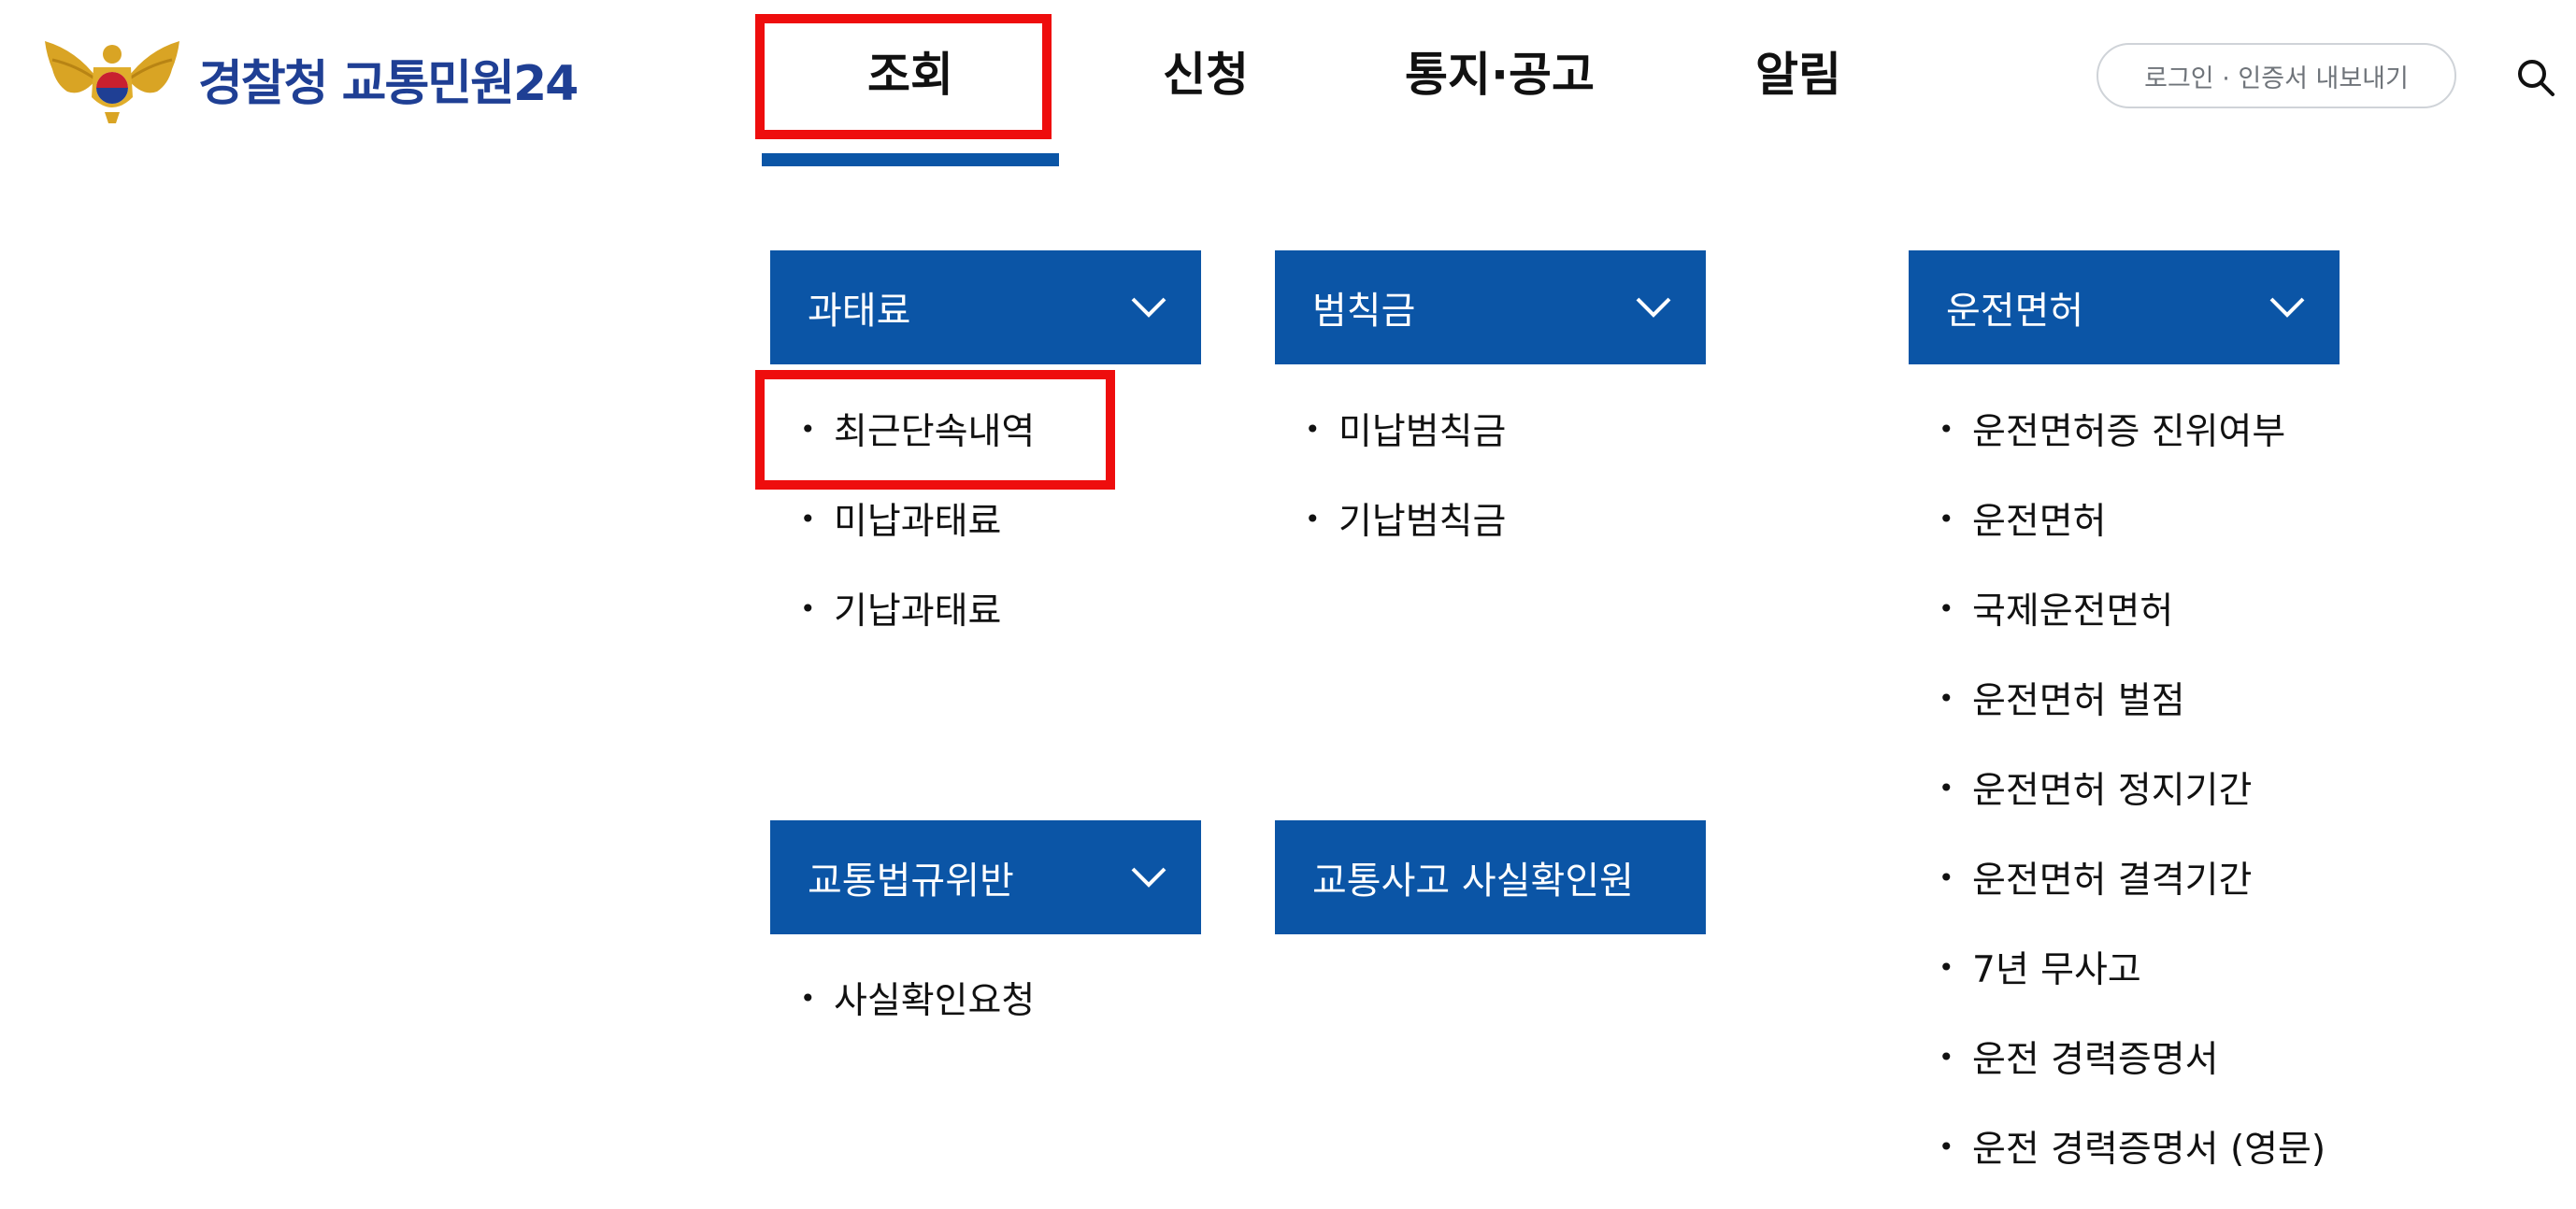 Image resolution: width=2576 pixels, height=1209 pixels. What do you see at coordinates (1490, 307) in the screenshot?
I see `category-penalty: 범칙금` at bounding box center [1490, 307].